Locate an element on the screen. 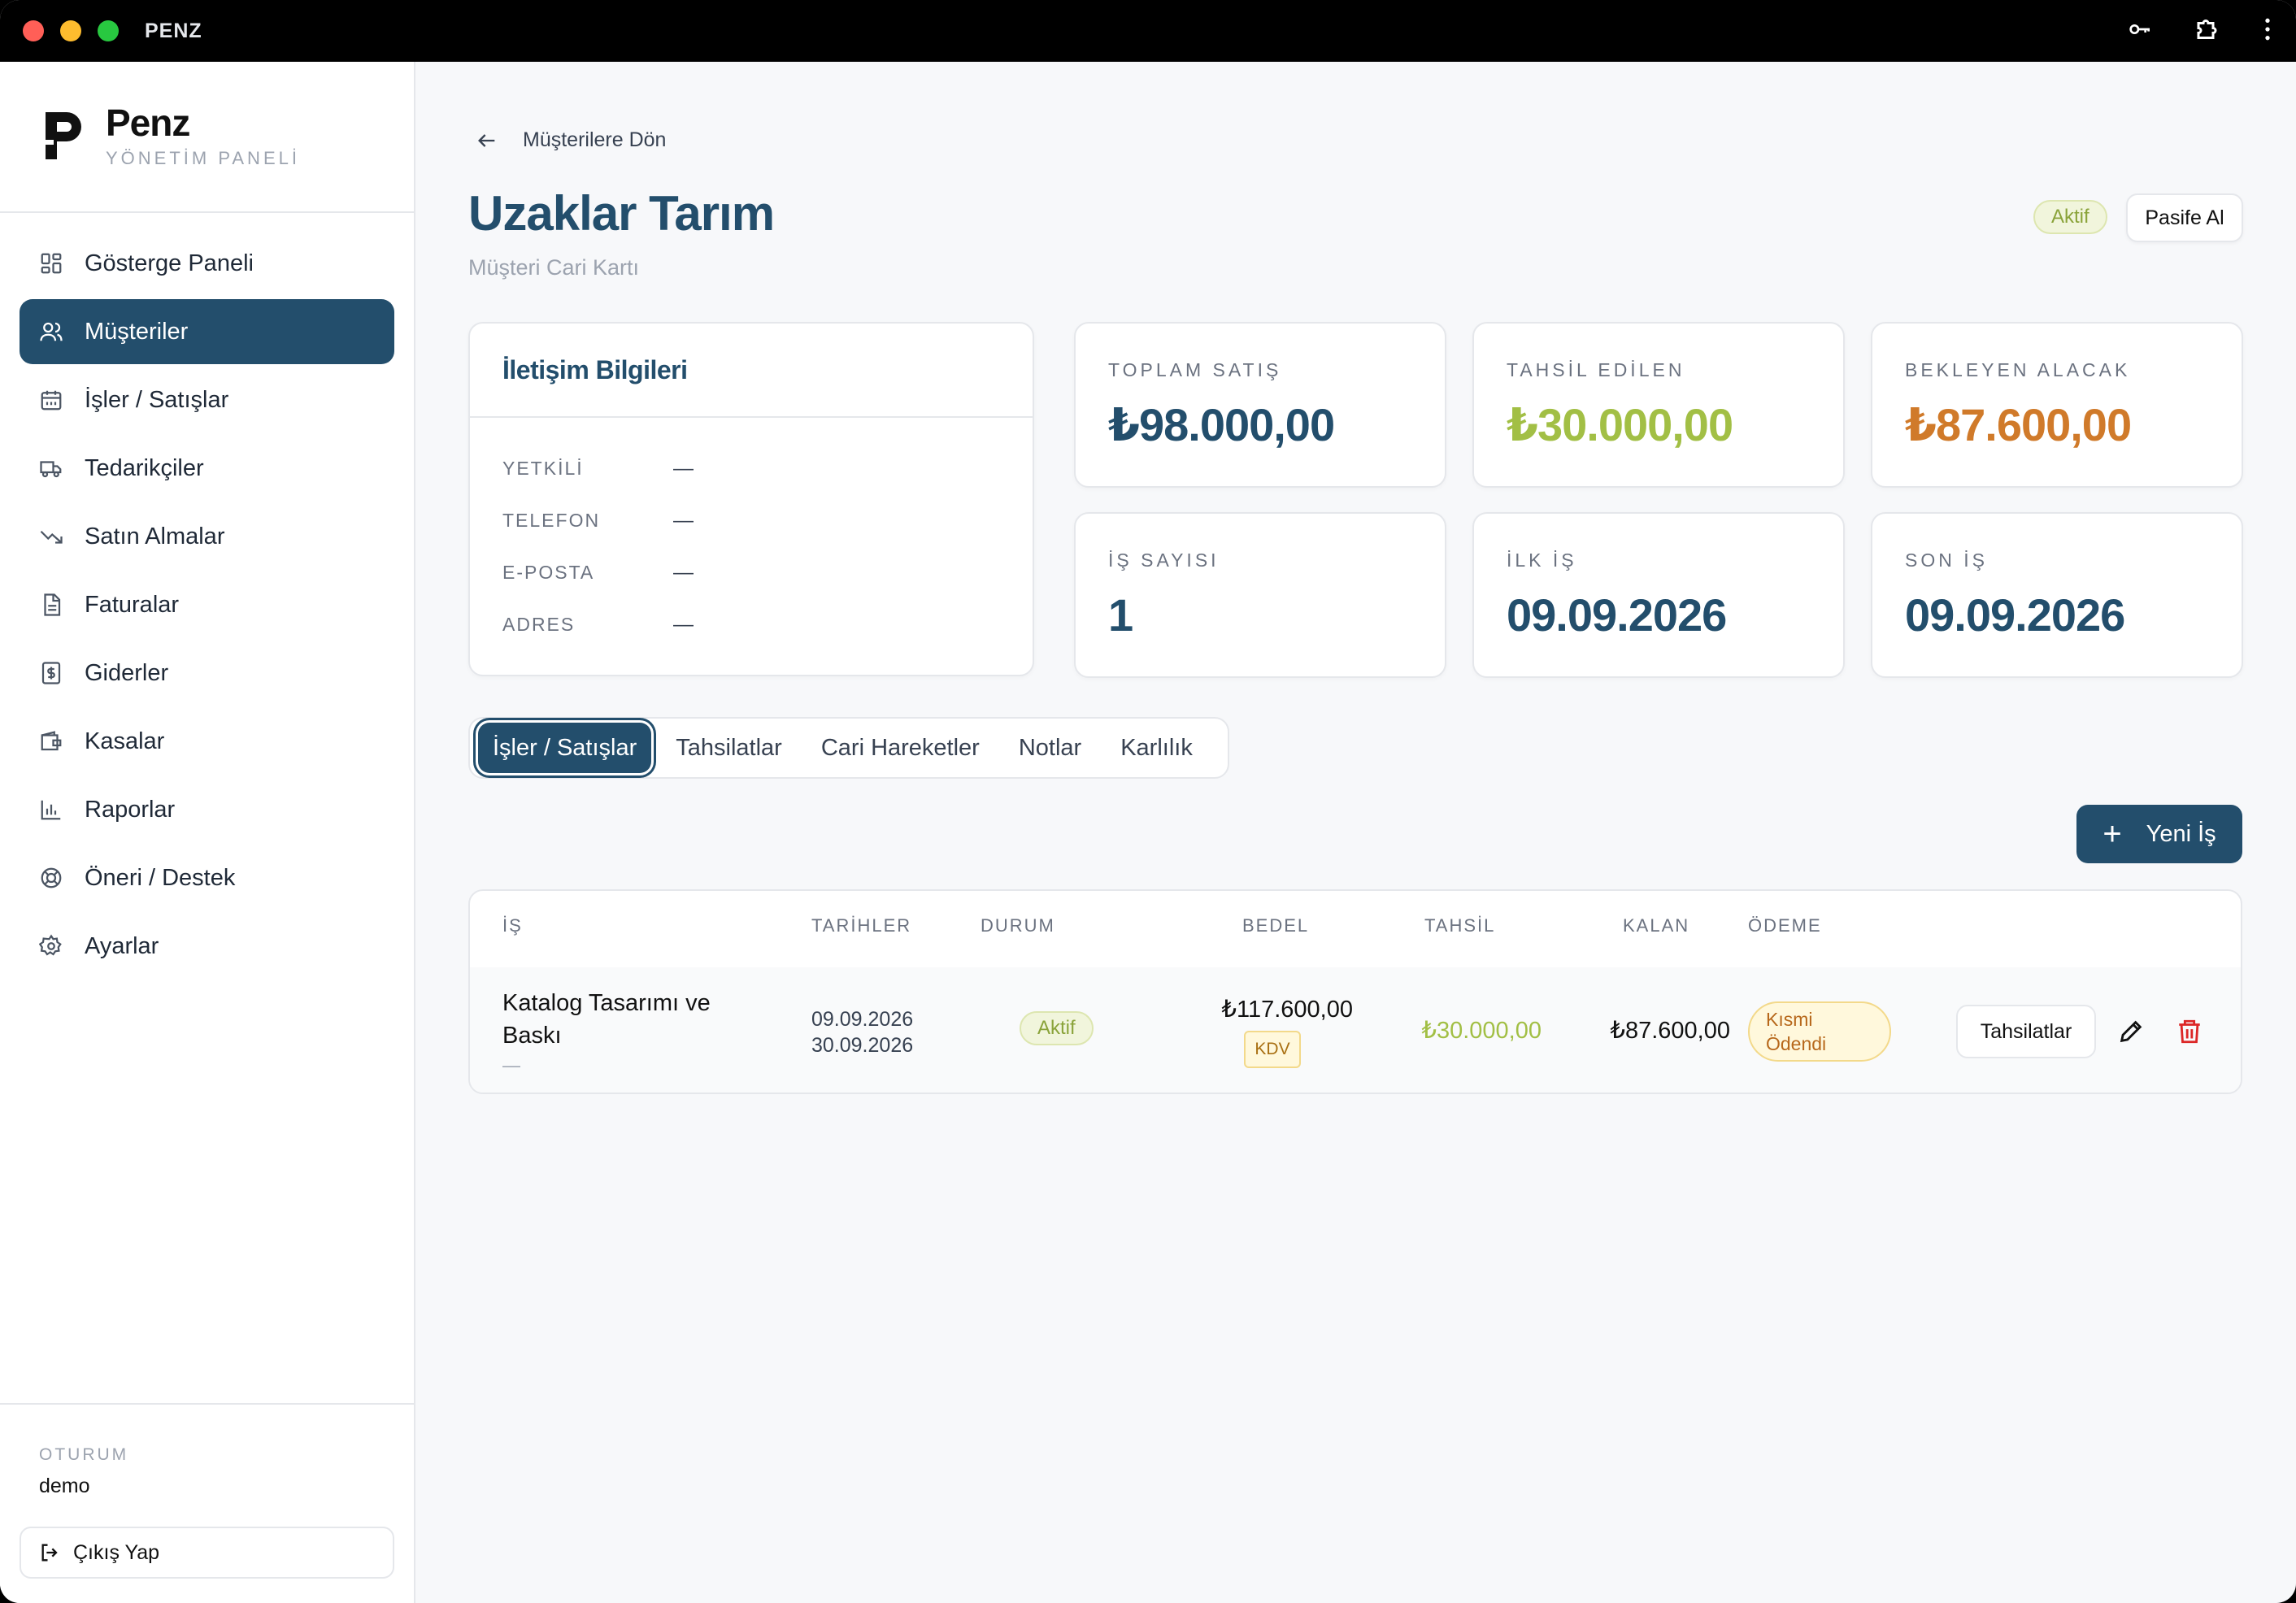  customer-status-badge: Aktif is located at coordinates (2070, 217).